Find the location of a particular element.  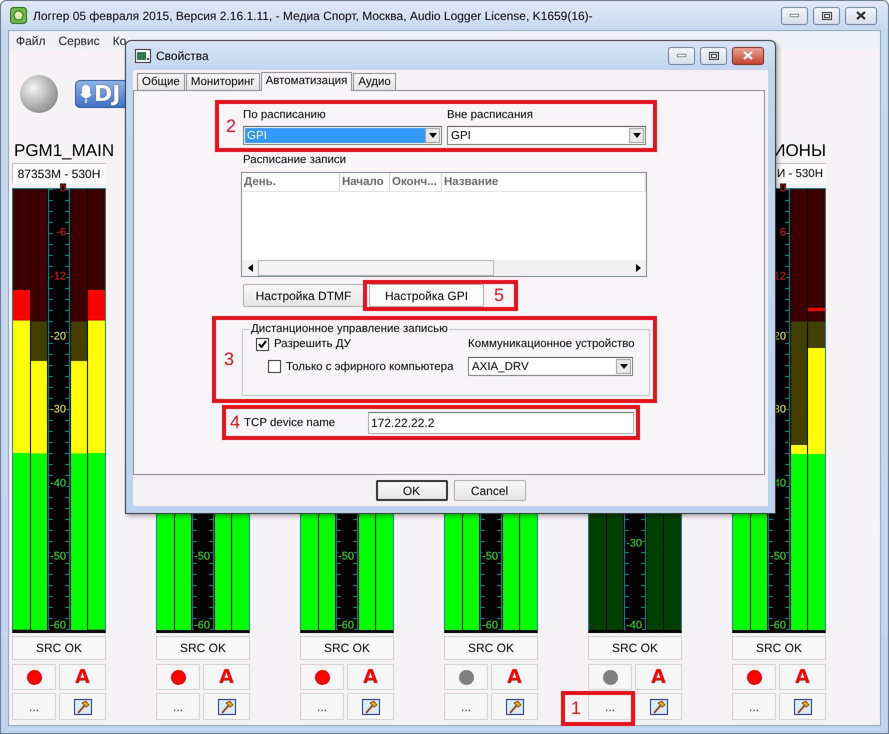

section-label: Расписание записи is located at coordinates (294, 160).